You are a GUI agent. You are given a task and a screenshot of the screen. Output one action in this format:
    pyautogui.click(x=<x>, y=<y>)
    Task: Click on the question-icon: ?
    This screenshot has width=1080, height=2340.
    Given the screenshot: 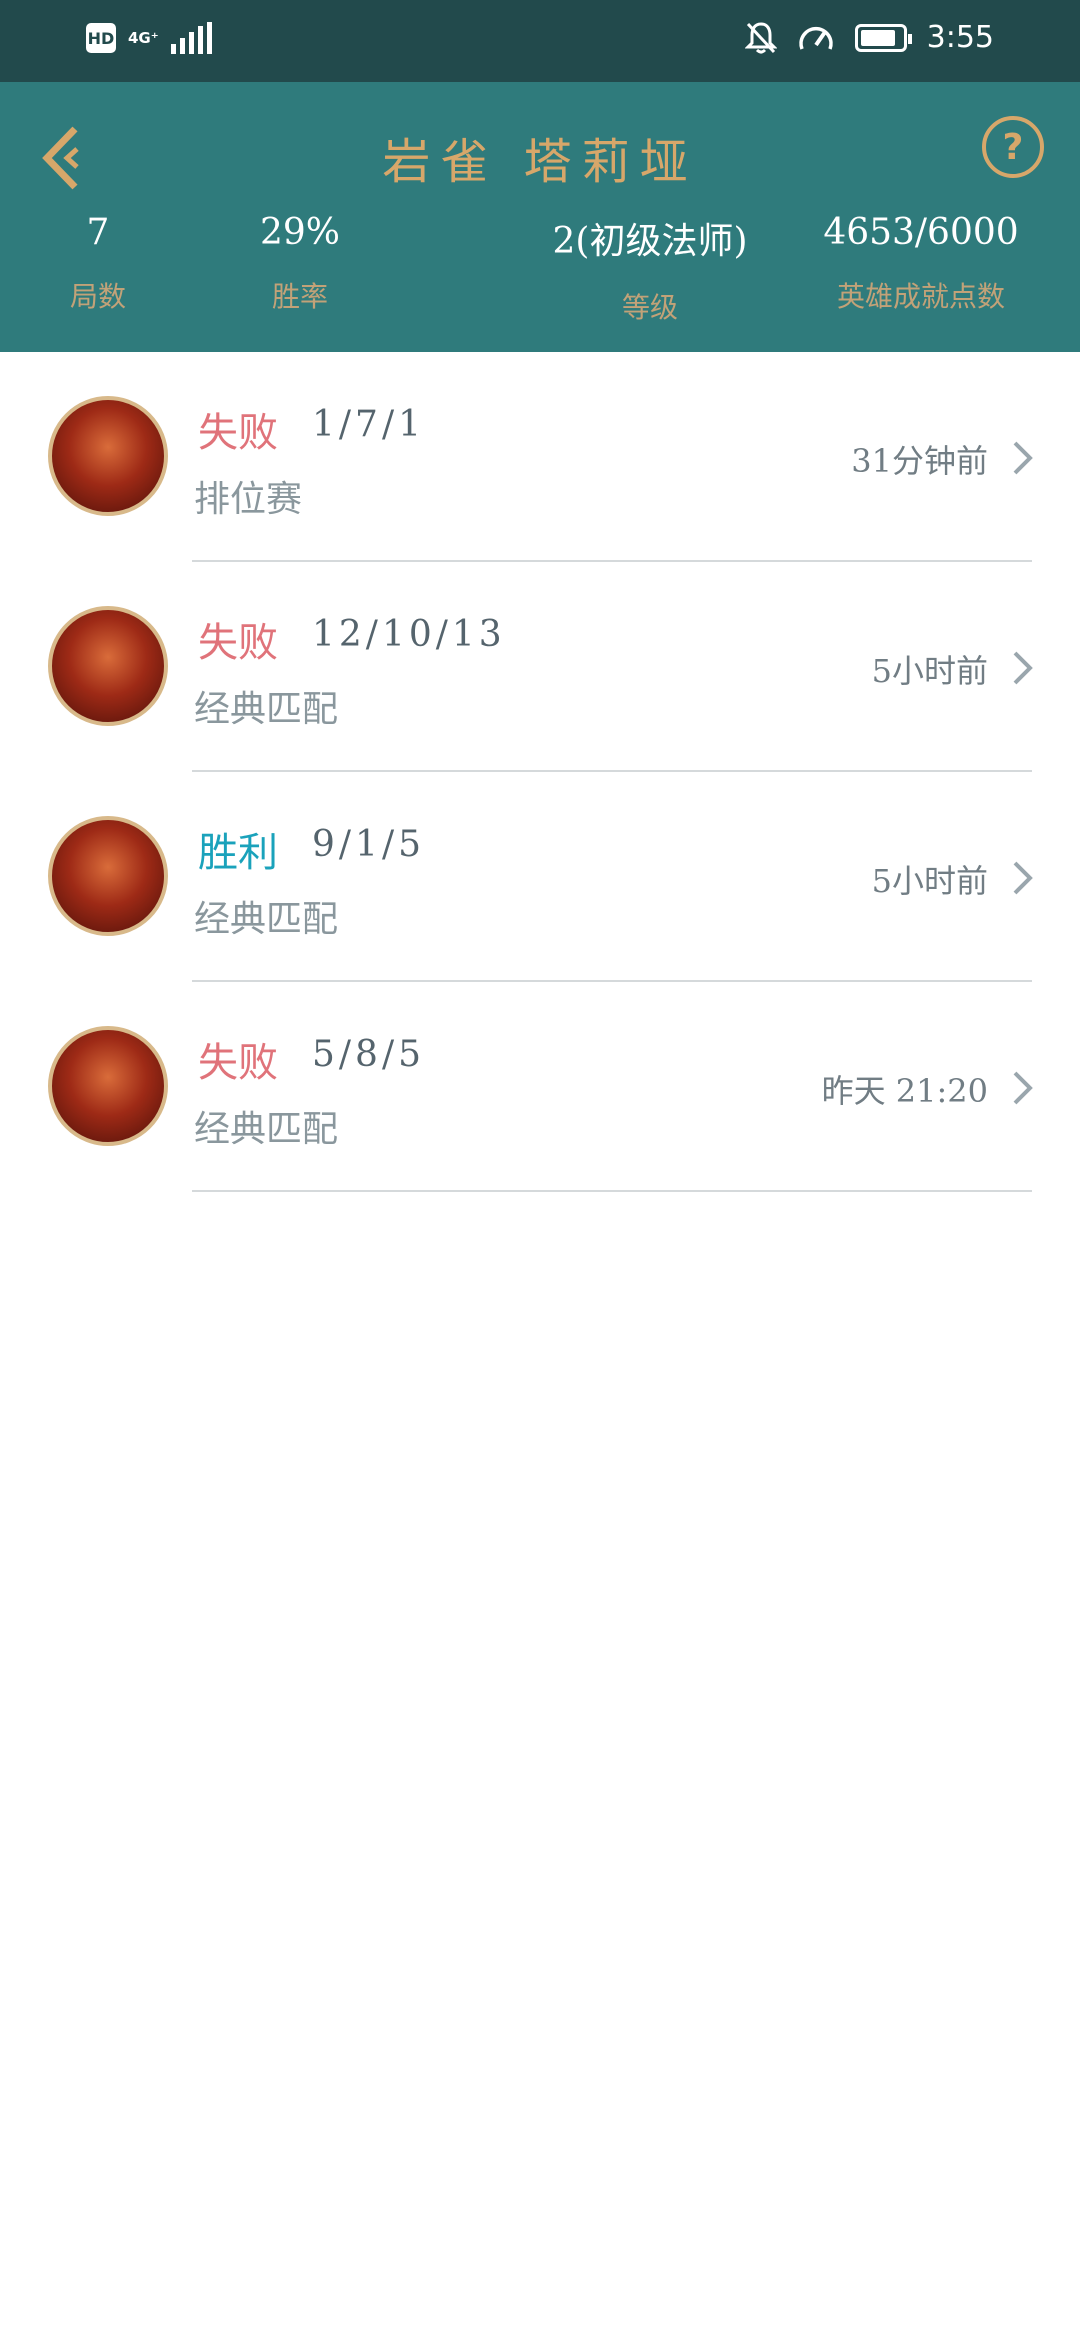 What is the action you would take?
    pyautogui.click(x=1013, y=147)
    